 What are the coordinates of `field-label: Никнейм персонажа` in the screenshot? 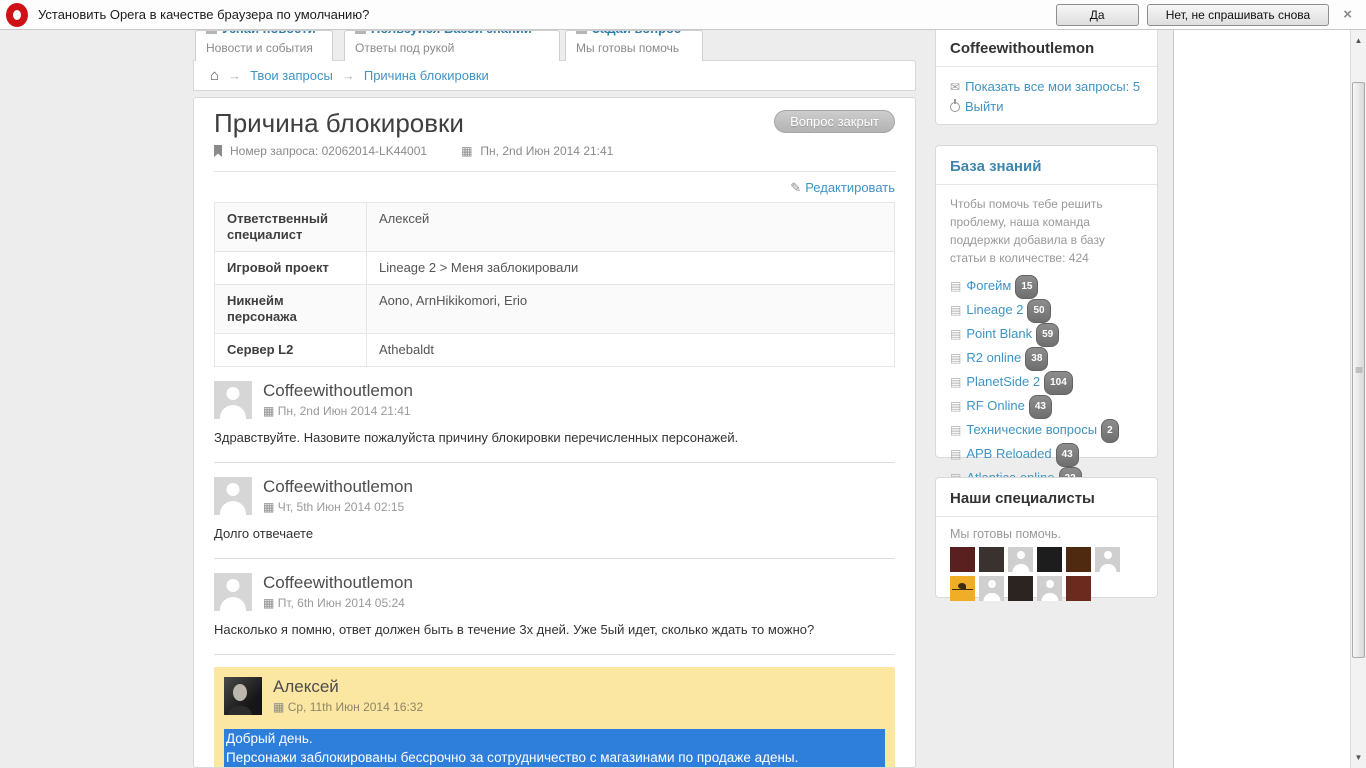 It's located at (290, 309).